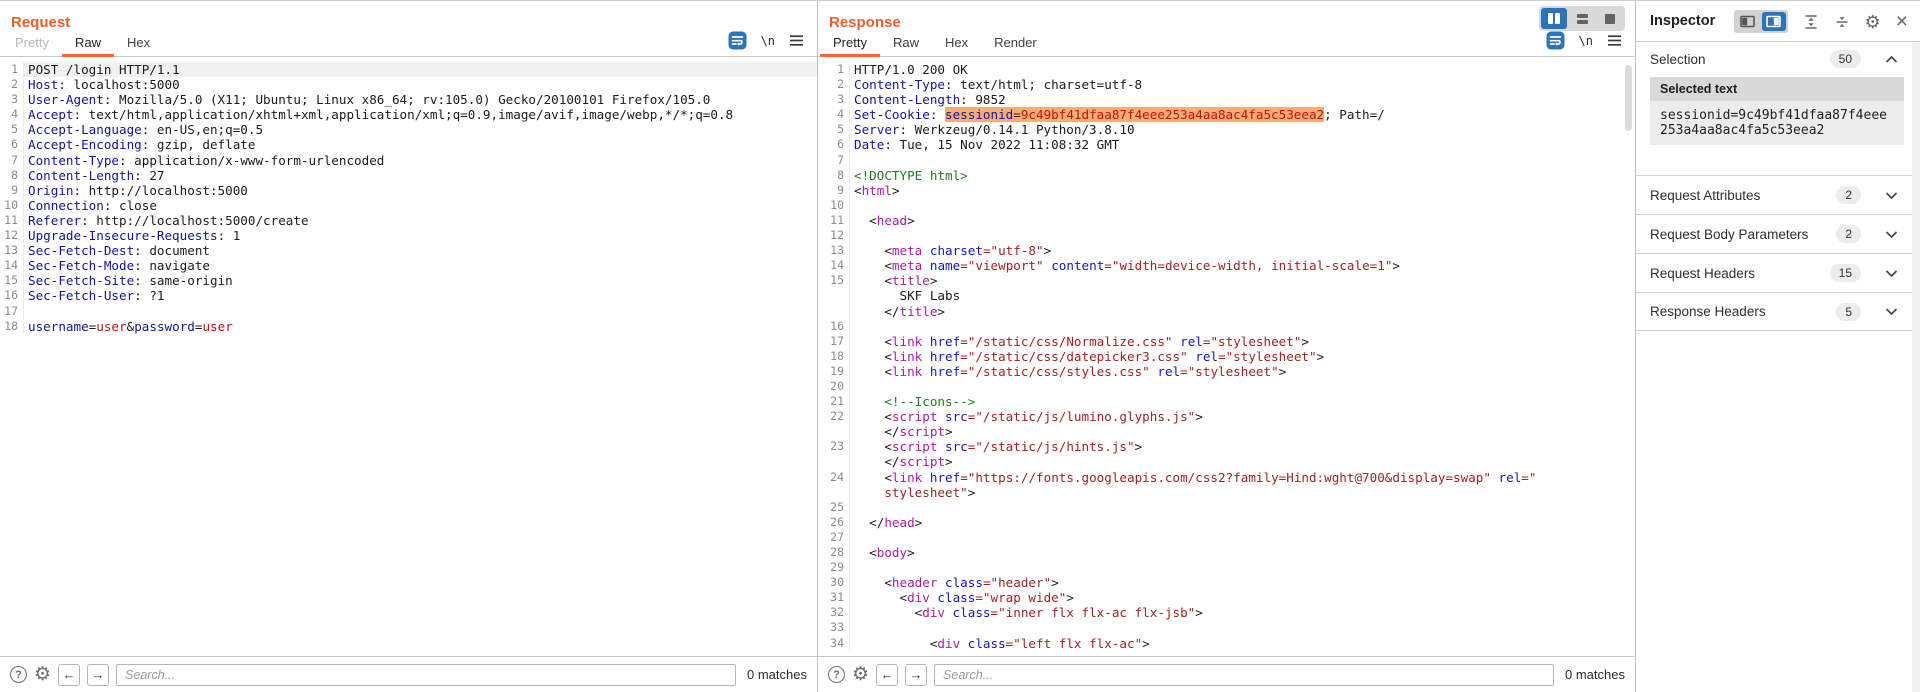 This screenshot has height=692, width=1920. I want to click on code-line: 30 <header class="header">, so click(1226, 583).